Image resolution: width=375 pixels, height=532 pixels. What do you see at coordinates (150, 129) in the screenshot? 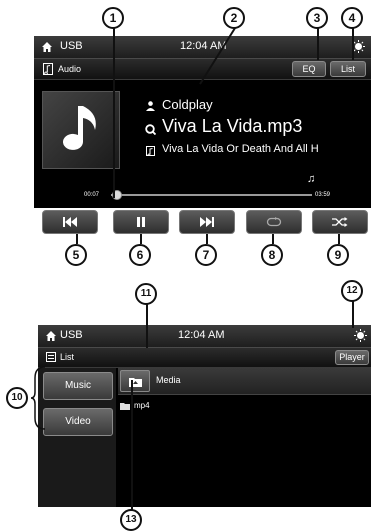
I see `file-icon` at bounding box center [150, 129].